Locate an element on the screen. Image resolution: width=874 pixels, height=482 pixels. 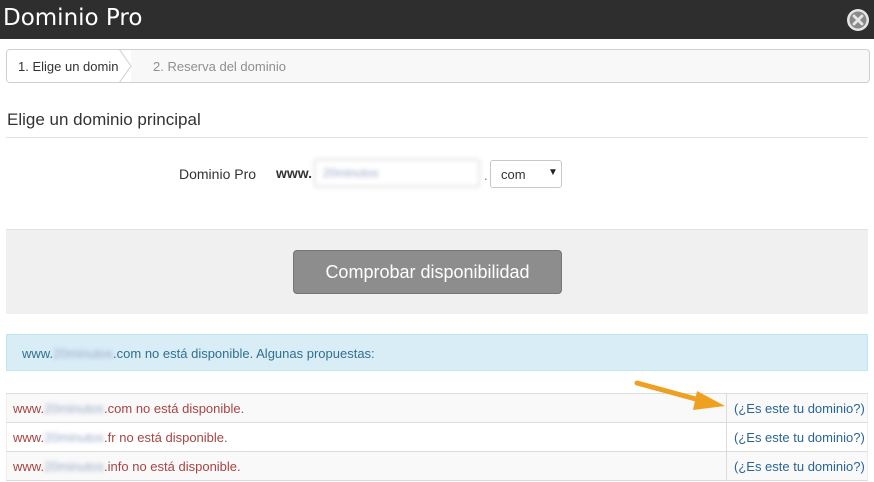
row-suffix: .info no está disponible. is located at coordinates (172, 466).